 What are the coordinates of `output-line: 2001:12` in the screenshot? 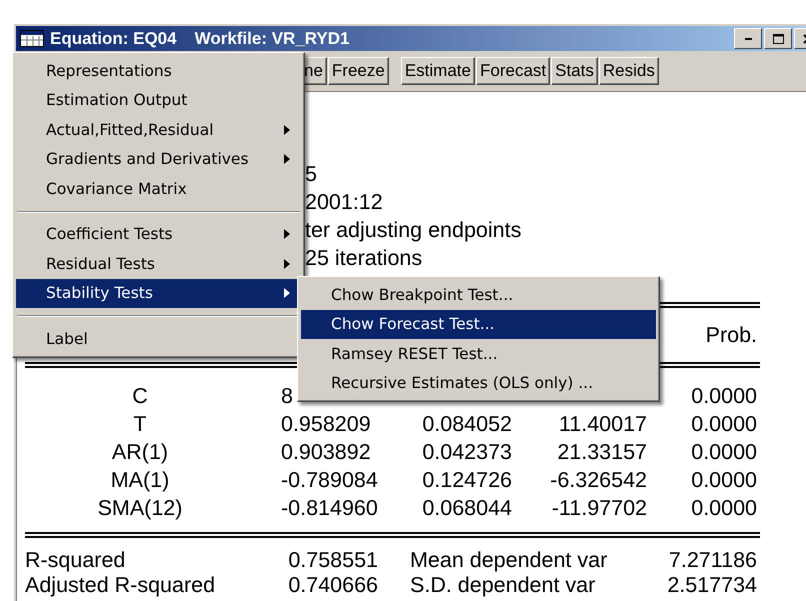 It's located at (344, 202).